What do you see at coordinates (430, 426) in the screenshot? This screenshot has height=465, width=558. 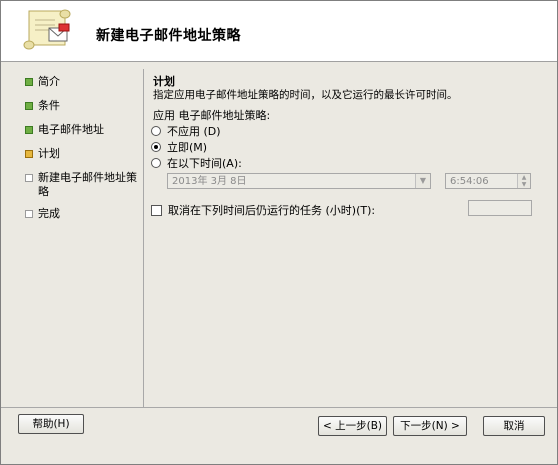 I see `next-button: 下一步(N) >` at bounding box center [430, 426].